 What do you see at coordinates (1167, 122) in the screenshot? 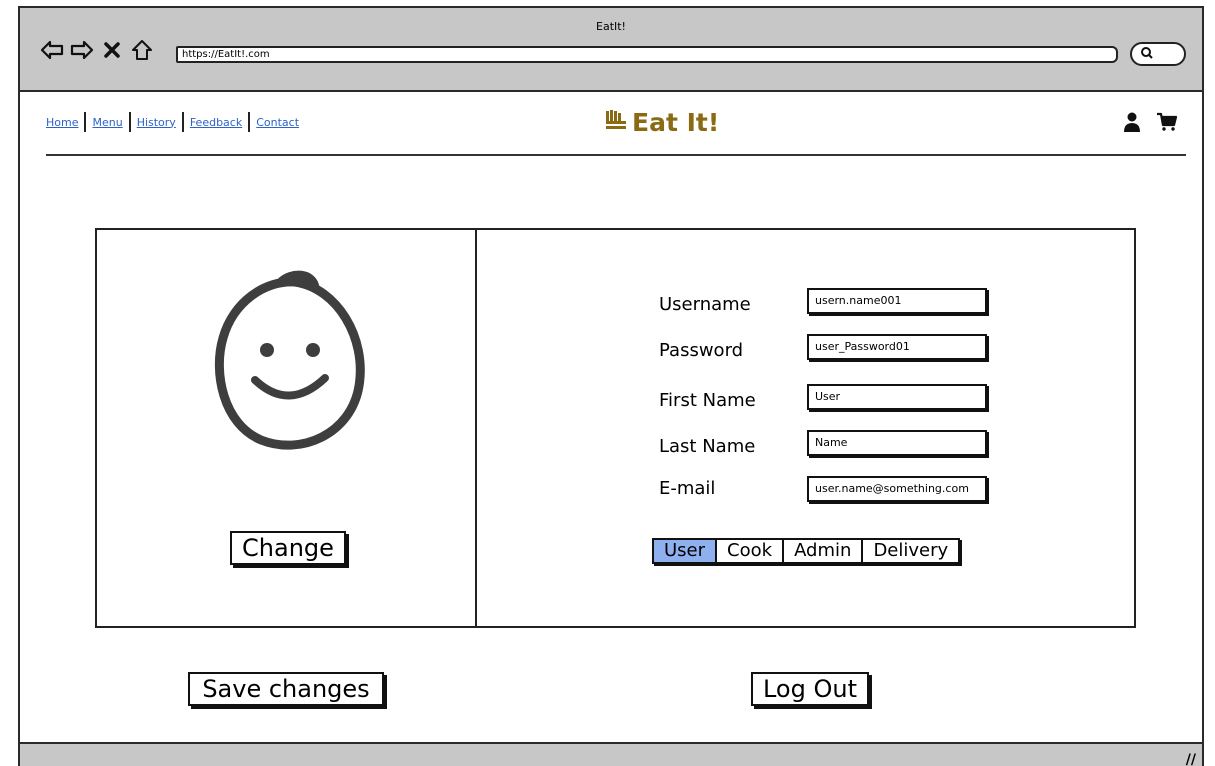
I see `cart-icon` at bounding box center [1167, 122].